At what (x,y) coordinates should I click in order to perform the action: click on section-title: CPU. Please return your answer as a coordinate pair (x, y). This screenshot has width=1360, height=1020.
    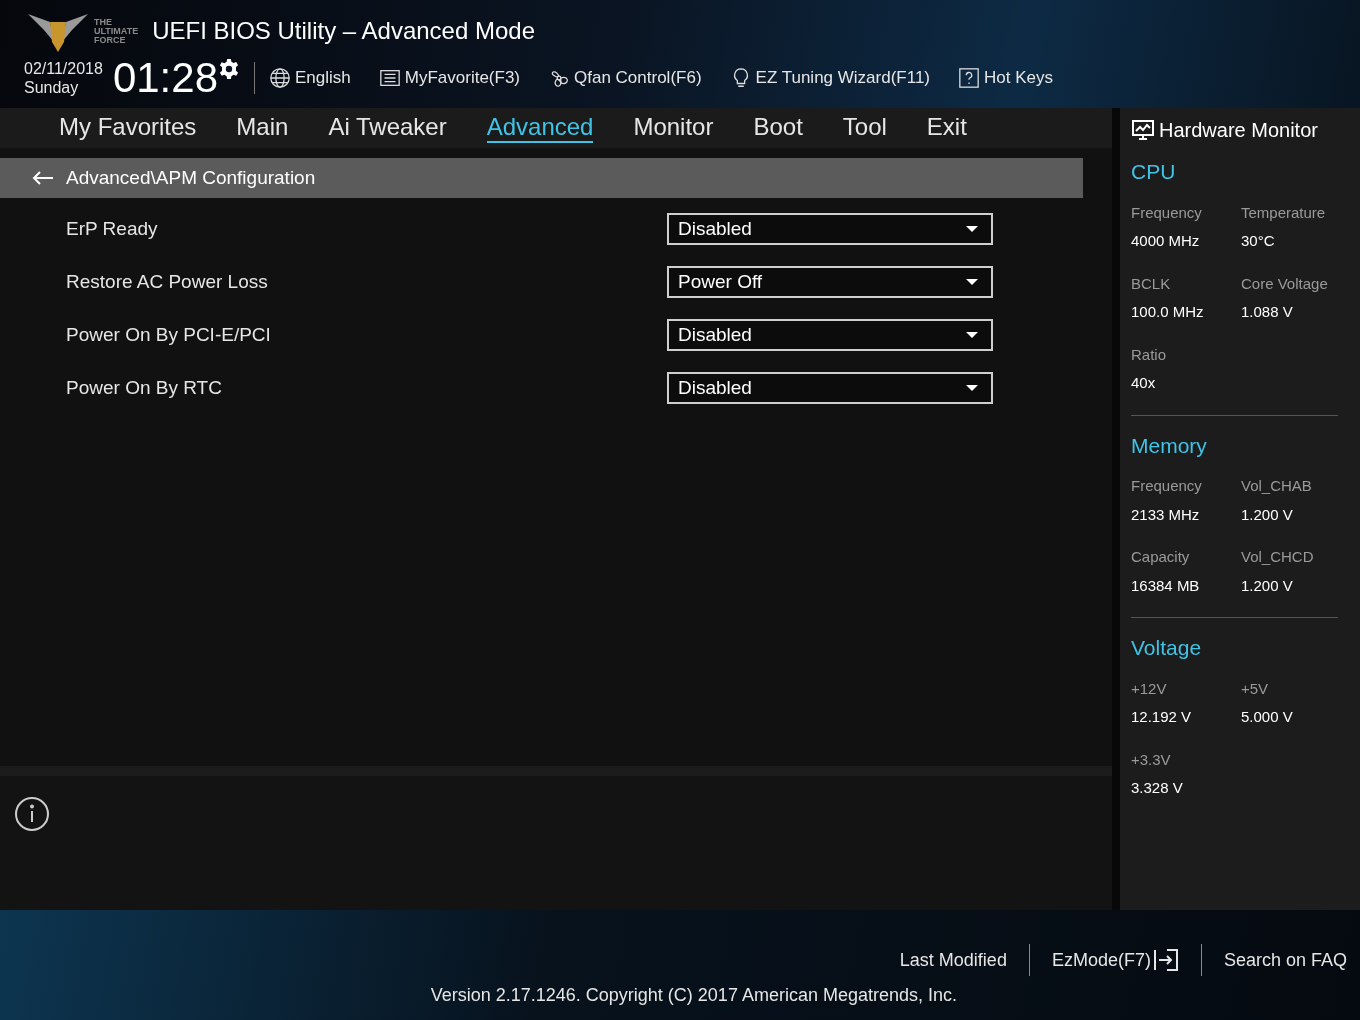
    Looking at the image, I should click on (1154, 172).